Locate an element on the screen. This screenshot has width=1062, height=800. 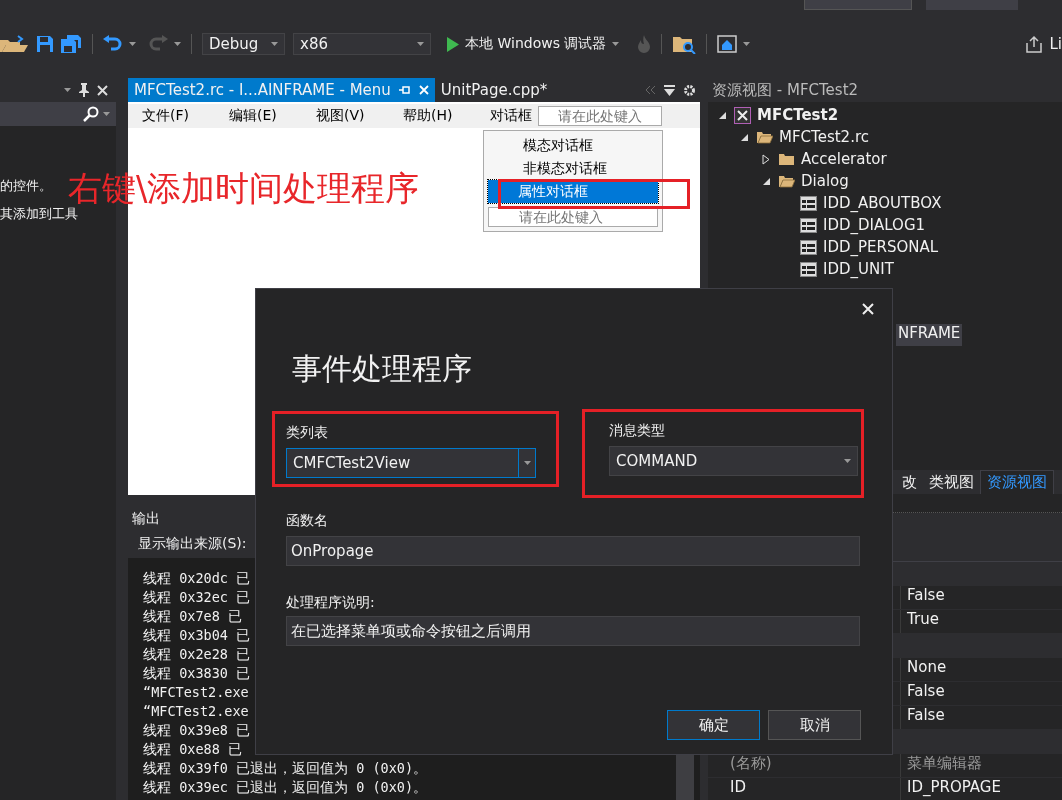
output-line: 线程 0x20dc 已 is located at coordinates (197, 578).